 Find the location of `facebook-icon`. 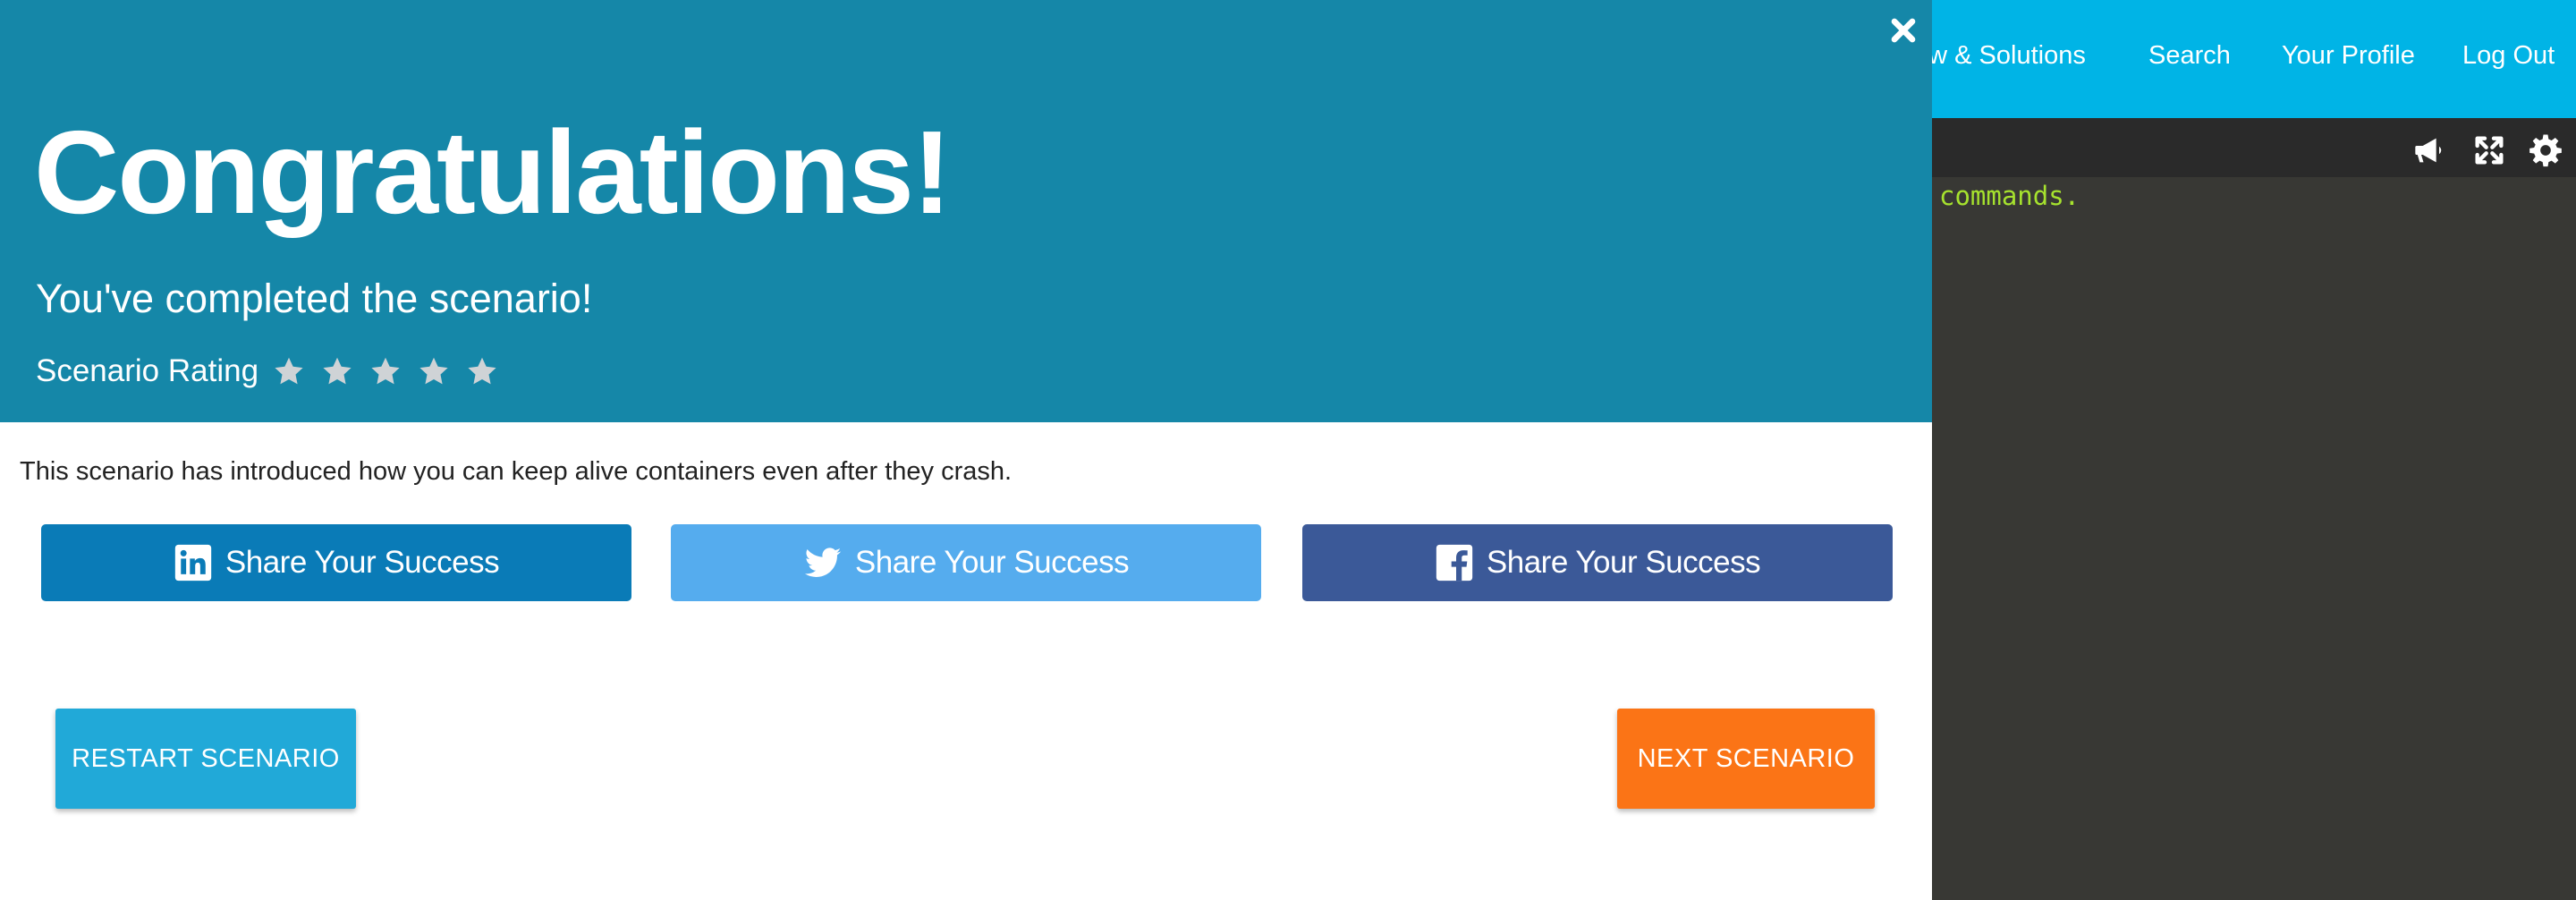

facebook-icon is located at coordinates (1454, 562).